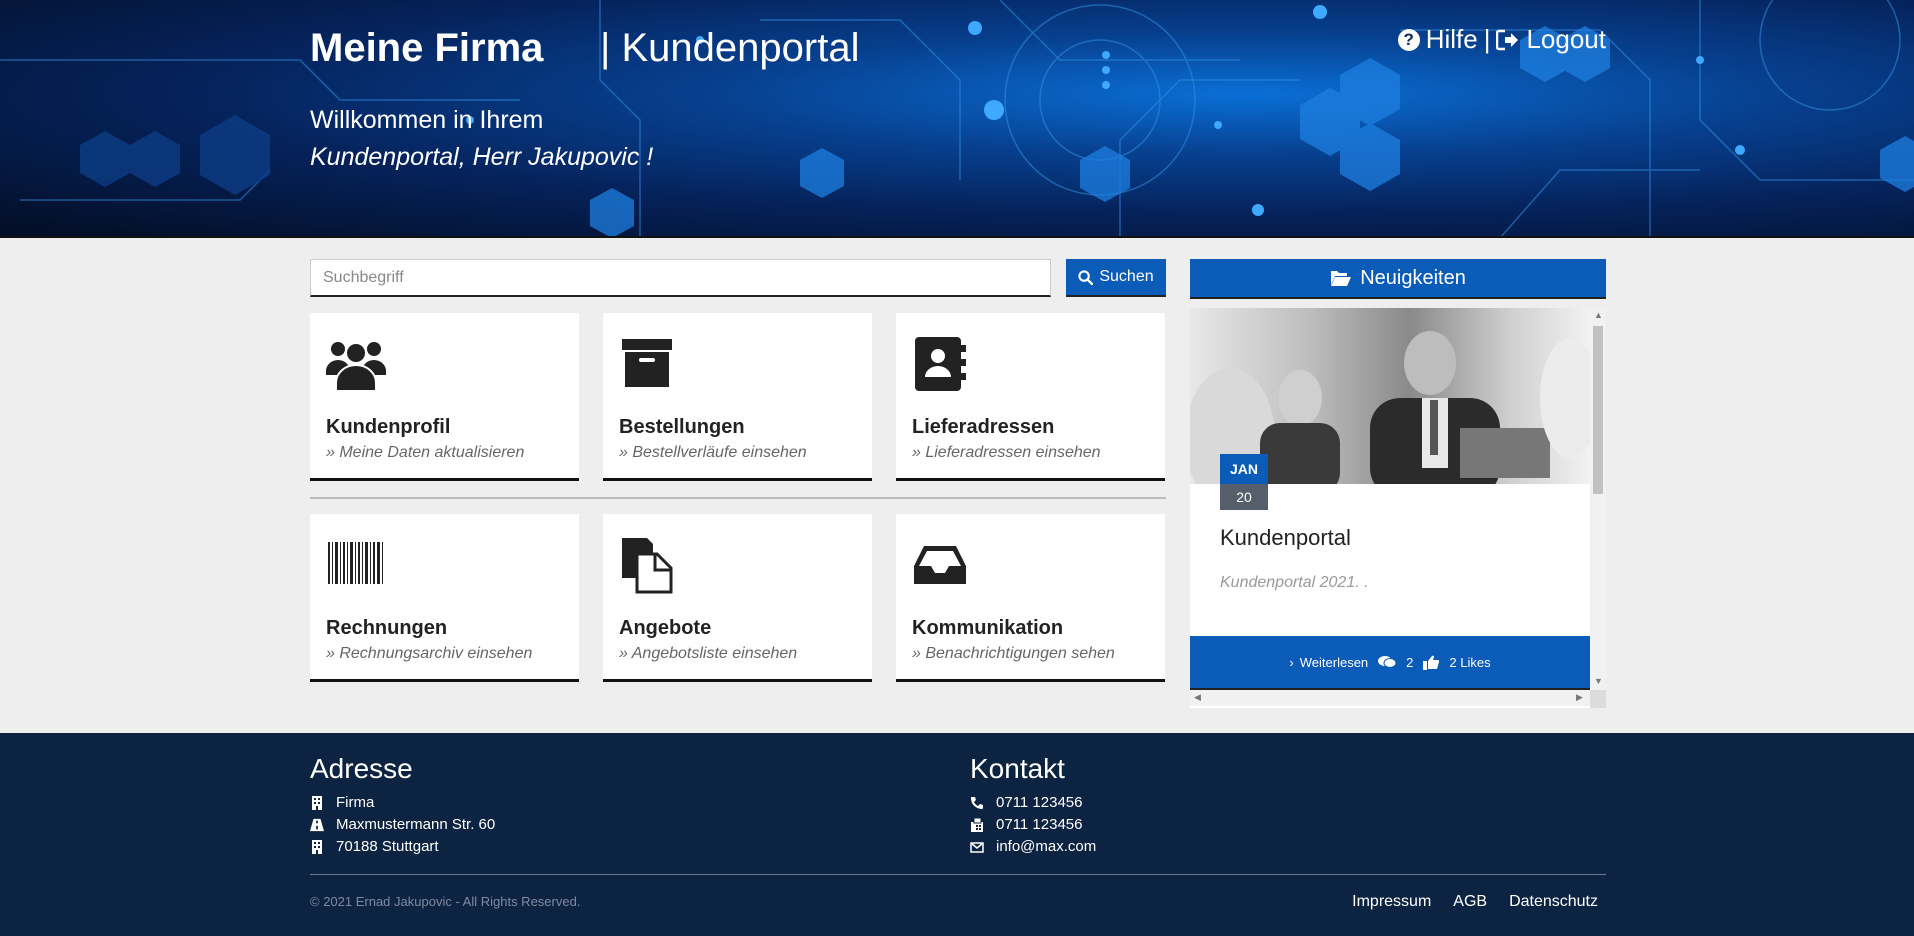  Describe the element at coordinates (482, 157) in the screenshot. I see `welcome-text-line2: Kundenportal, Herr Jakupovic !` at that location.